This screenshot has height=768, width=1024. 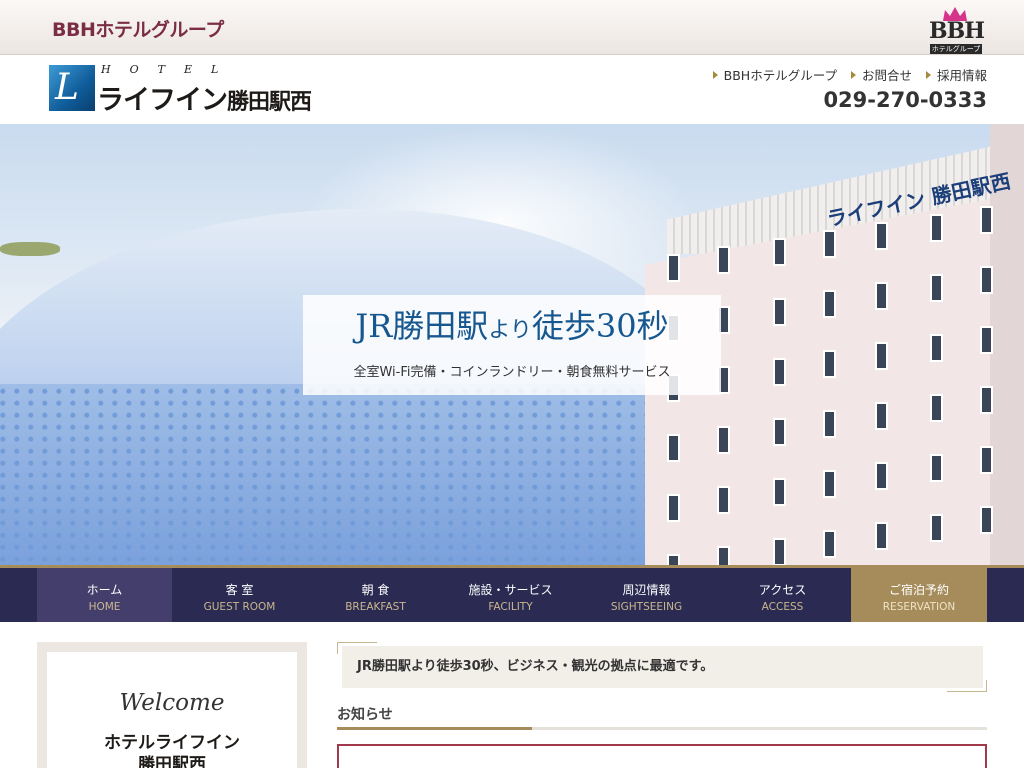 I want to click on header-link-recruit: 採用情報, so click(x=956, y=74).